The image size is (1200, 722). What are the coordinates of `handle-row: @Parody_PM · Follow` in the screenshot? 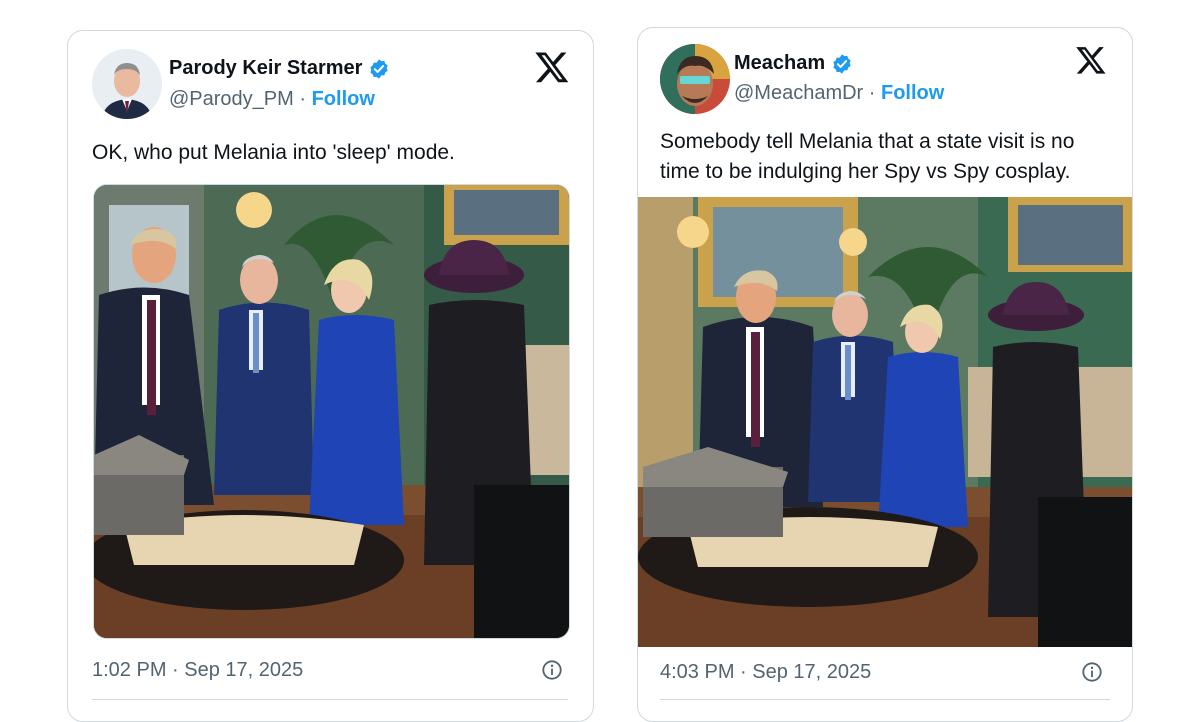 It's located at (272, 99).